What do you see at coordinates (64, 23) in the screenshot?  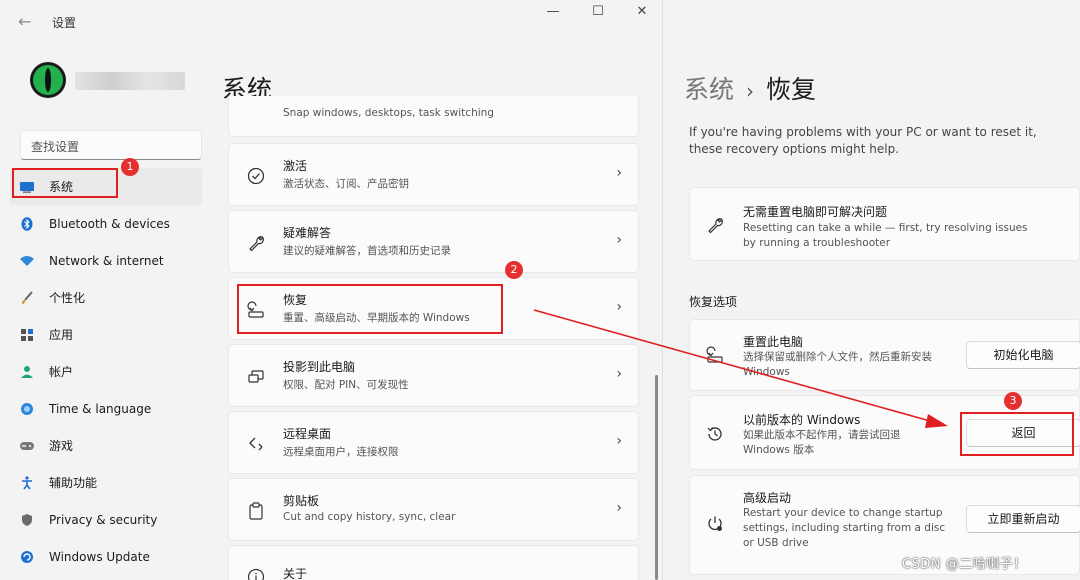 I see `app-title: 设置` at bounding box center [64, 23].